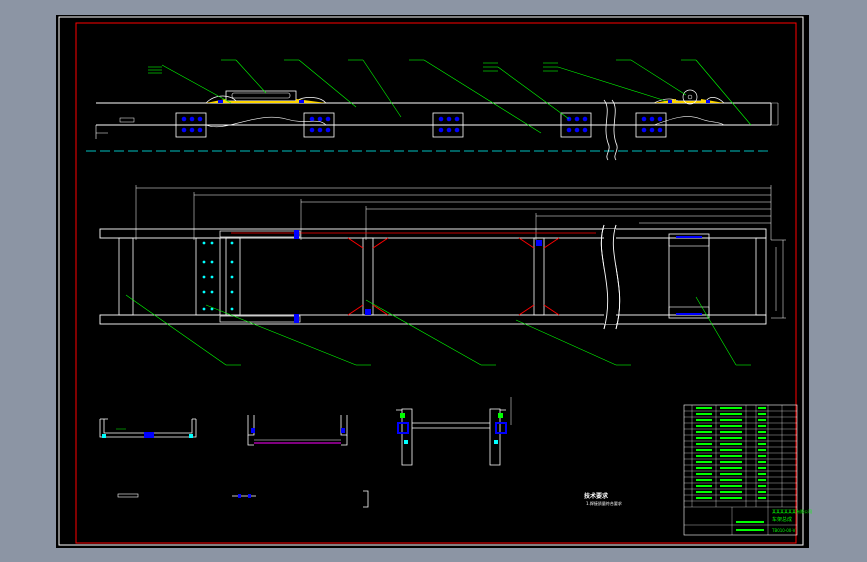 This screenshot has width=867, height=562. What do you see at coordinates (148, 428) in the screenshot?
I see `section-a-a` at bounding box center [148, 428].